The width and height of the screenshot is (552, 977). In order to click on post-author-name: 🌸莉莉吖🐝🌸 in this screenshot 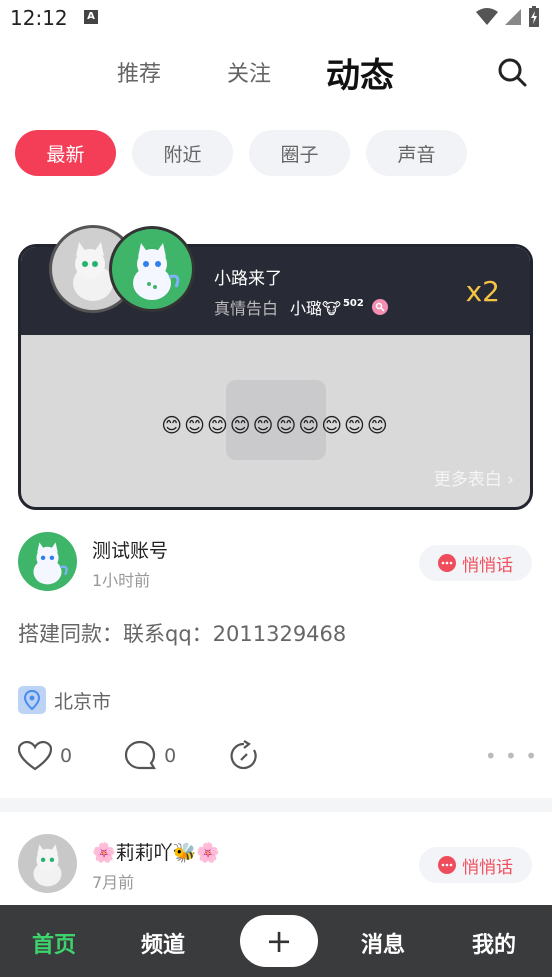, I will do `click(156, 851)`.